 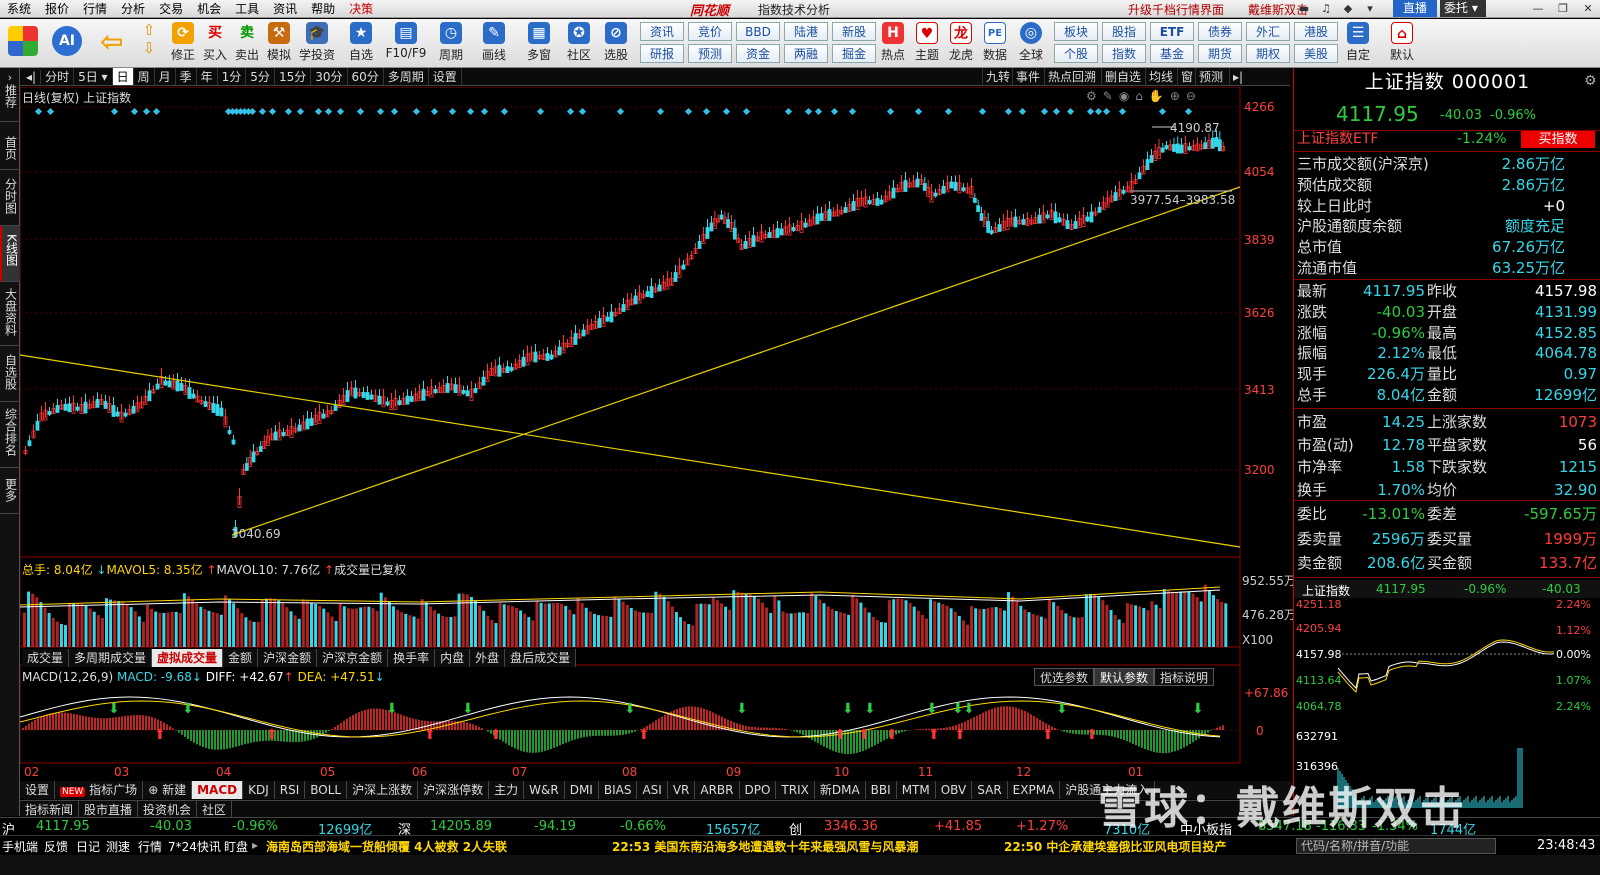 What do you see at coordinates (1176, 9) in the screenshot?
I see `upgrade-link: 升级千档行情界面` at bounding box center [1176, 9].